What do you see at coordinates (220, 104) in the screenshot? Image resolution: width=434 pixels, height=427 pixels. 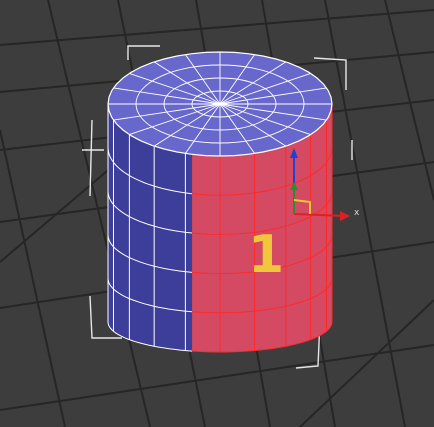 I see `cylinder-top-cap` at bounding box center [220, 104].